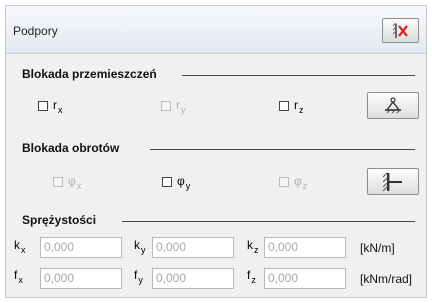 This screenshot has width=432, height=303. I want to click on panel-title: Podpory, so click(35, 31).